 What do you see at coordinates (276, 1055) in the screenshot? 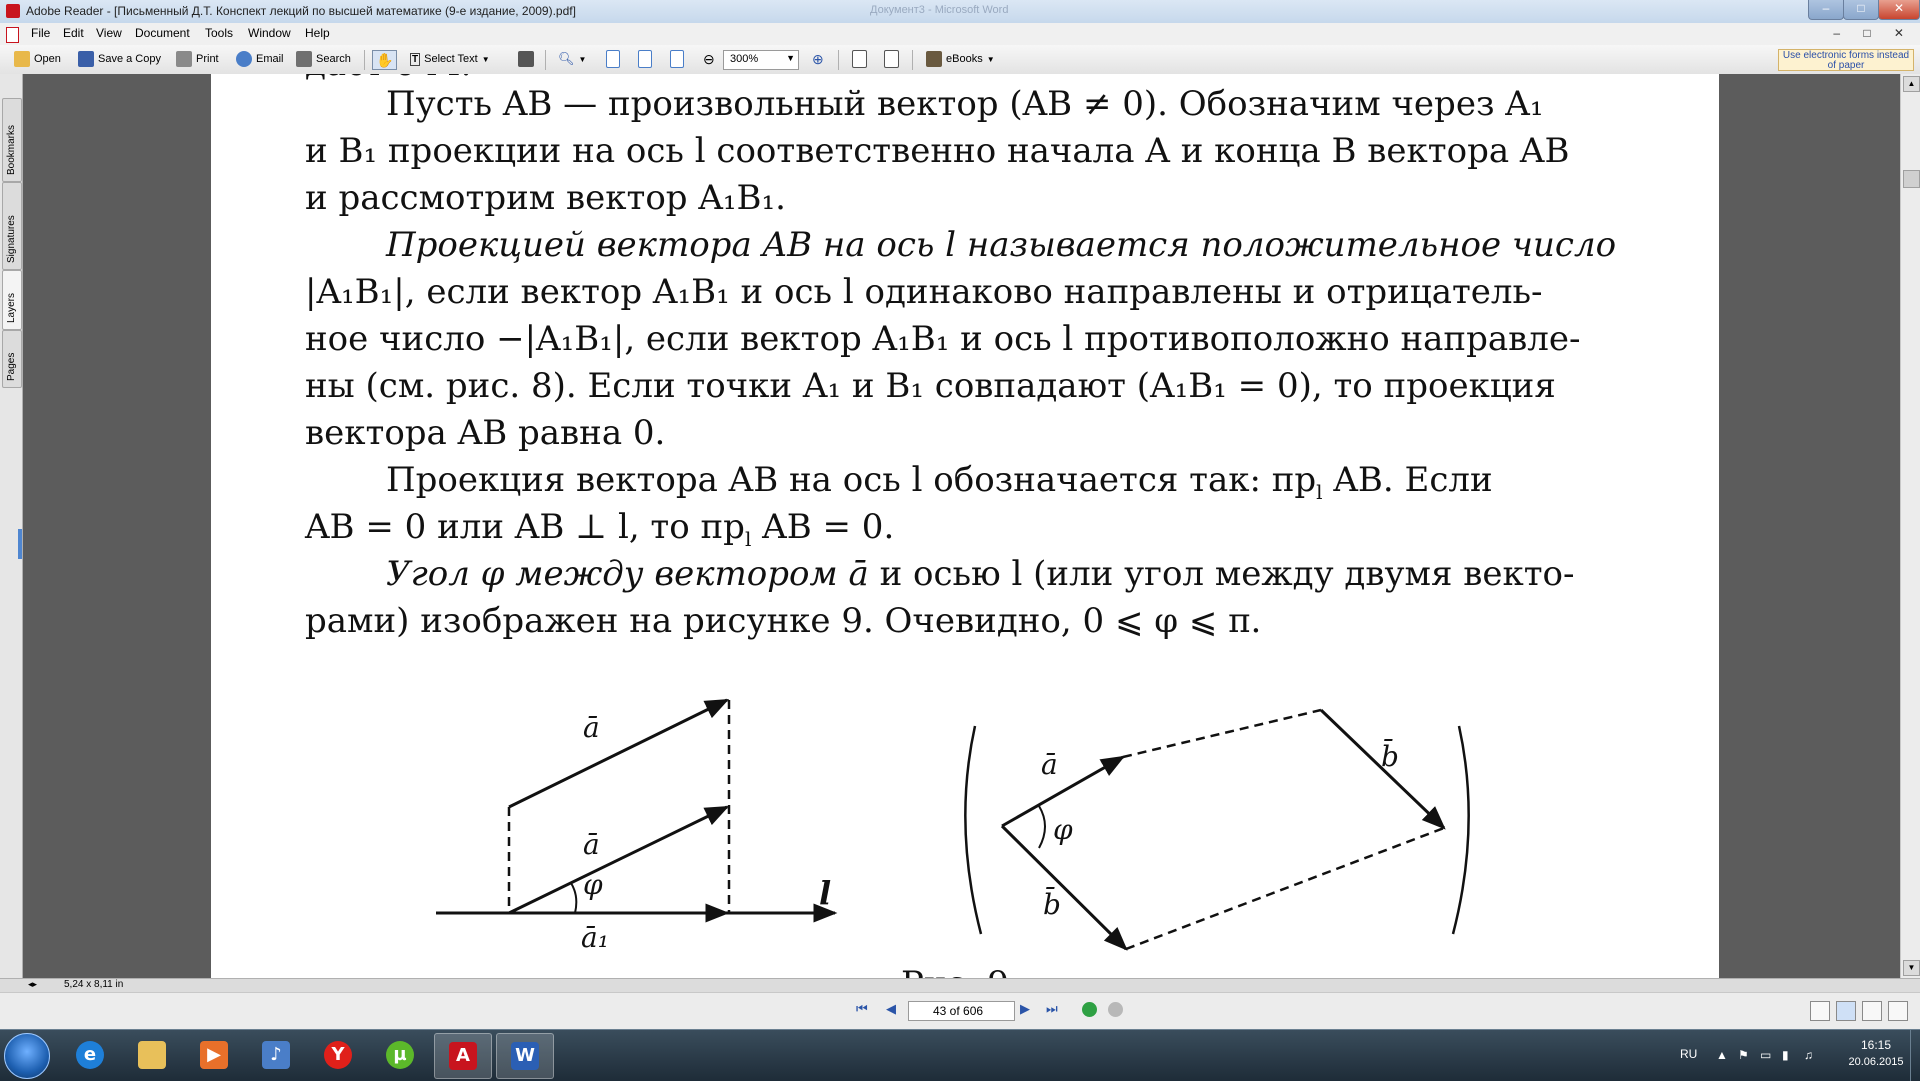
I see `taskbar-audio: ♪` at bounding box center [276, 1055].